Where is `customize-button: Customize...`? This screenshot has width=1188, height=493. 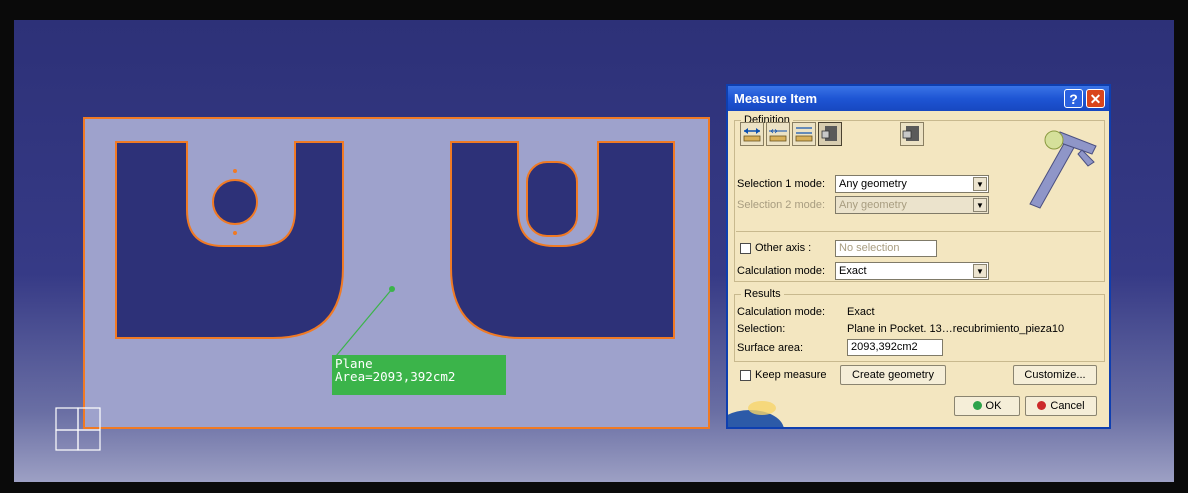 customize-button: Customize... is located at coordinates (1055, 375).